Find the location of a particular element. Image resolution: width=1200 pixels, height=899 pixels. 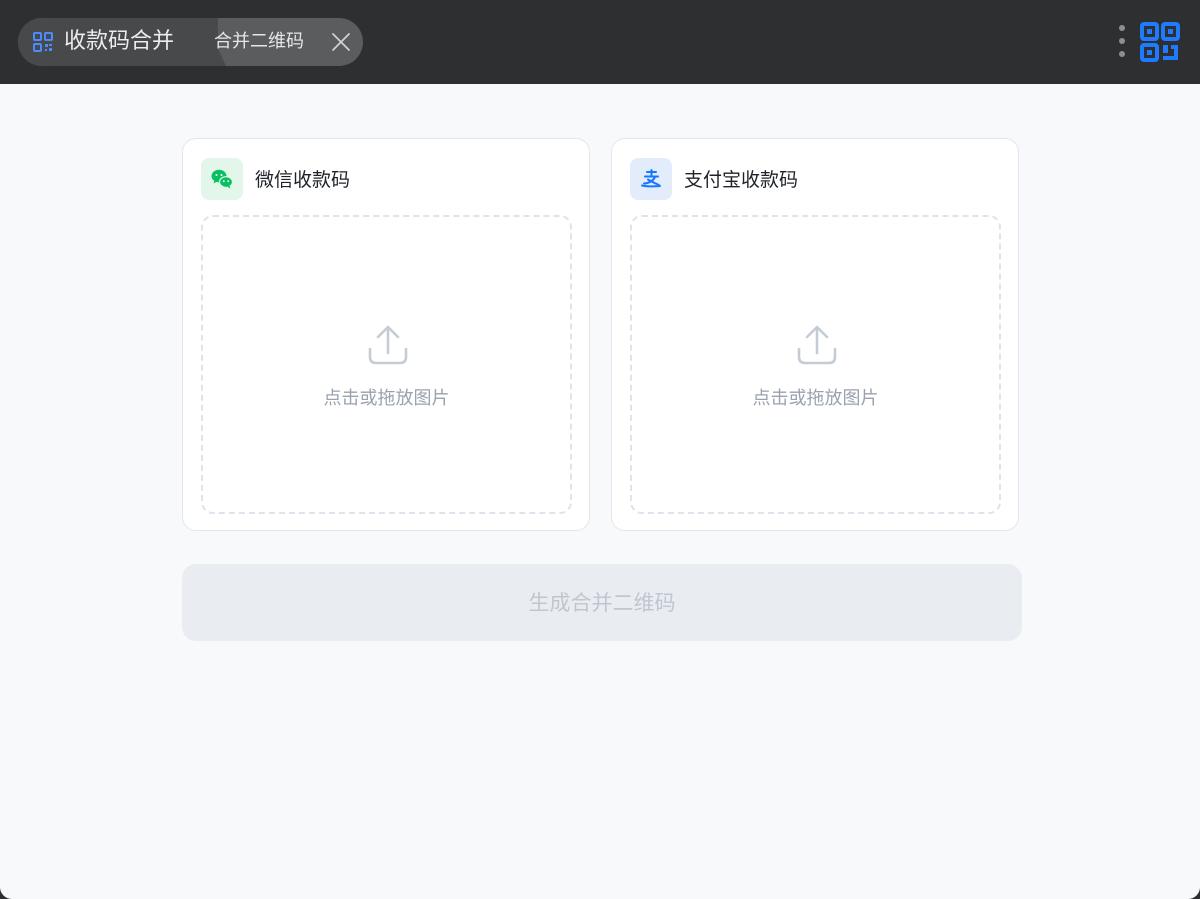

alipay-card-title: 支付宝收款码 is located at coordinates (741, 180).